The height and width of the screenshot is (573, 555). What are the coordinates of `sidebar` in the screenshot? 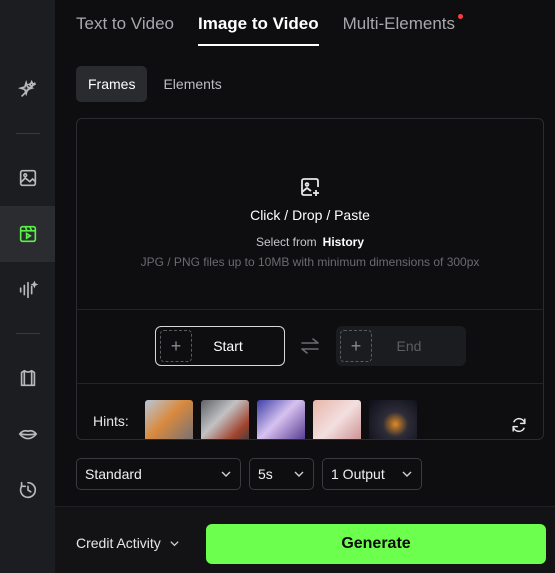 It's located at (27, 286).